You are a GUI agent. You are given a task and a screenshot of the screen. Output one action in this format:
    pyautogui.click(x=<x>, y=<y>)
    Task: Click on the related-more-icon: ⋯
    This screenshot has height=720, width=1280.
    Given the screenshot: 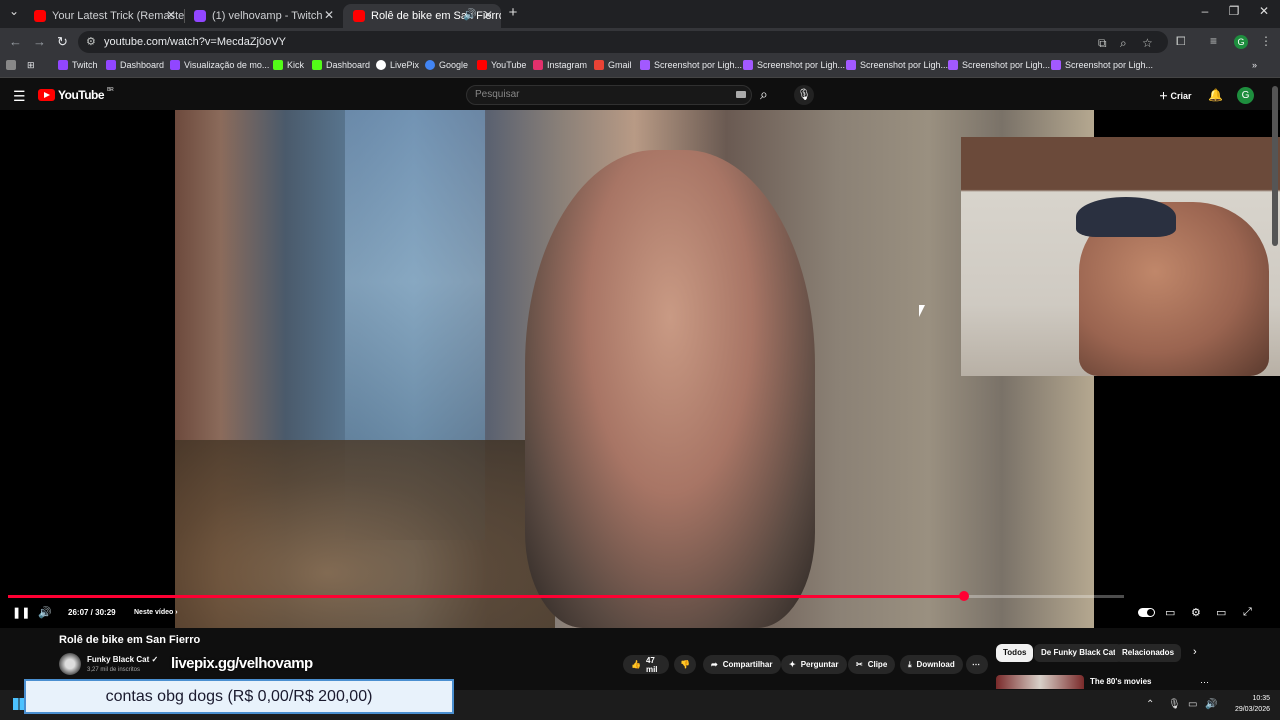 What is the action you would take?
    pyautogui.click(x=1204, y=682)
    